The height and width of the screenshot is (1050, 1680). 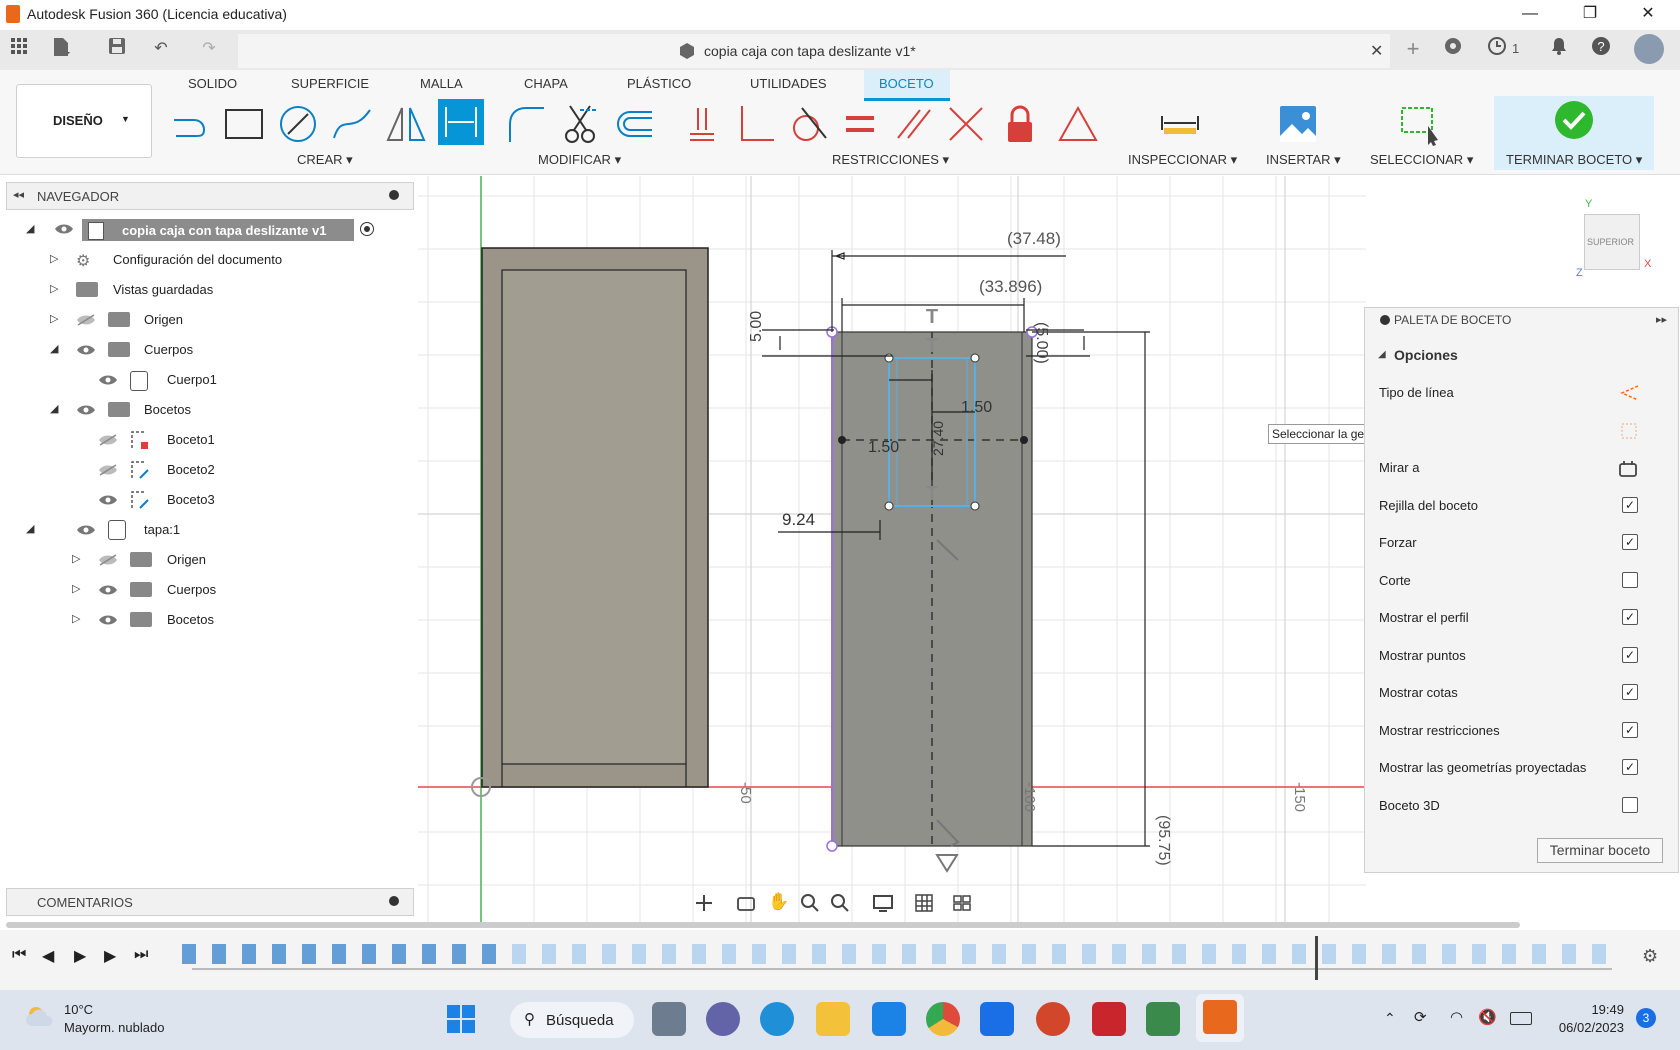 What do you see at coordinates (461, 1019) in the screenshot?
I see `windows-start-icon` at bounding box center [461, 1019].